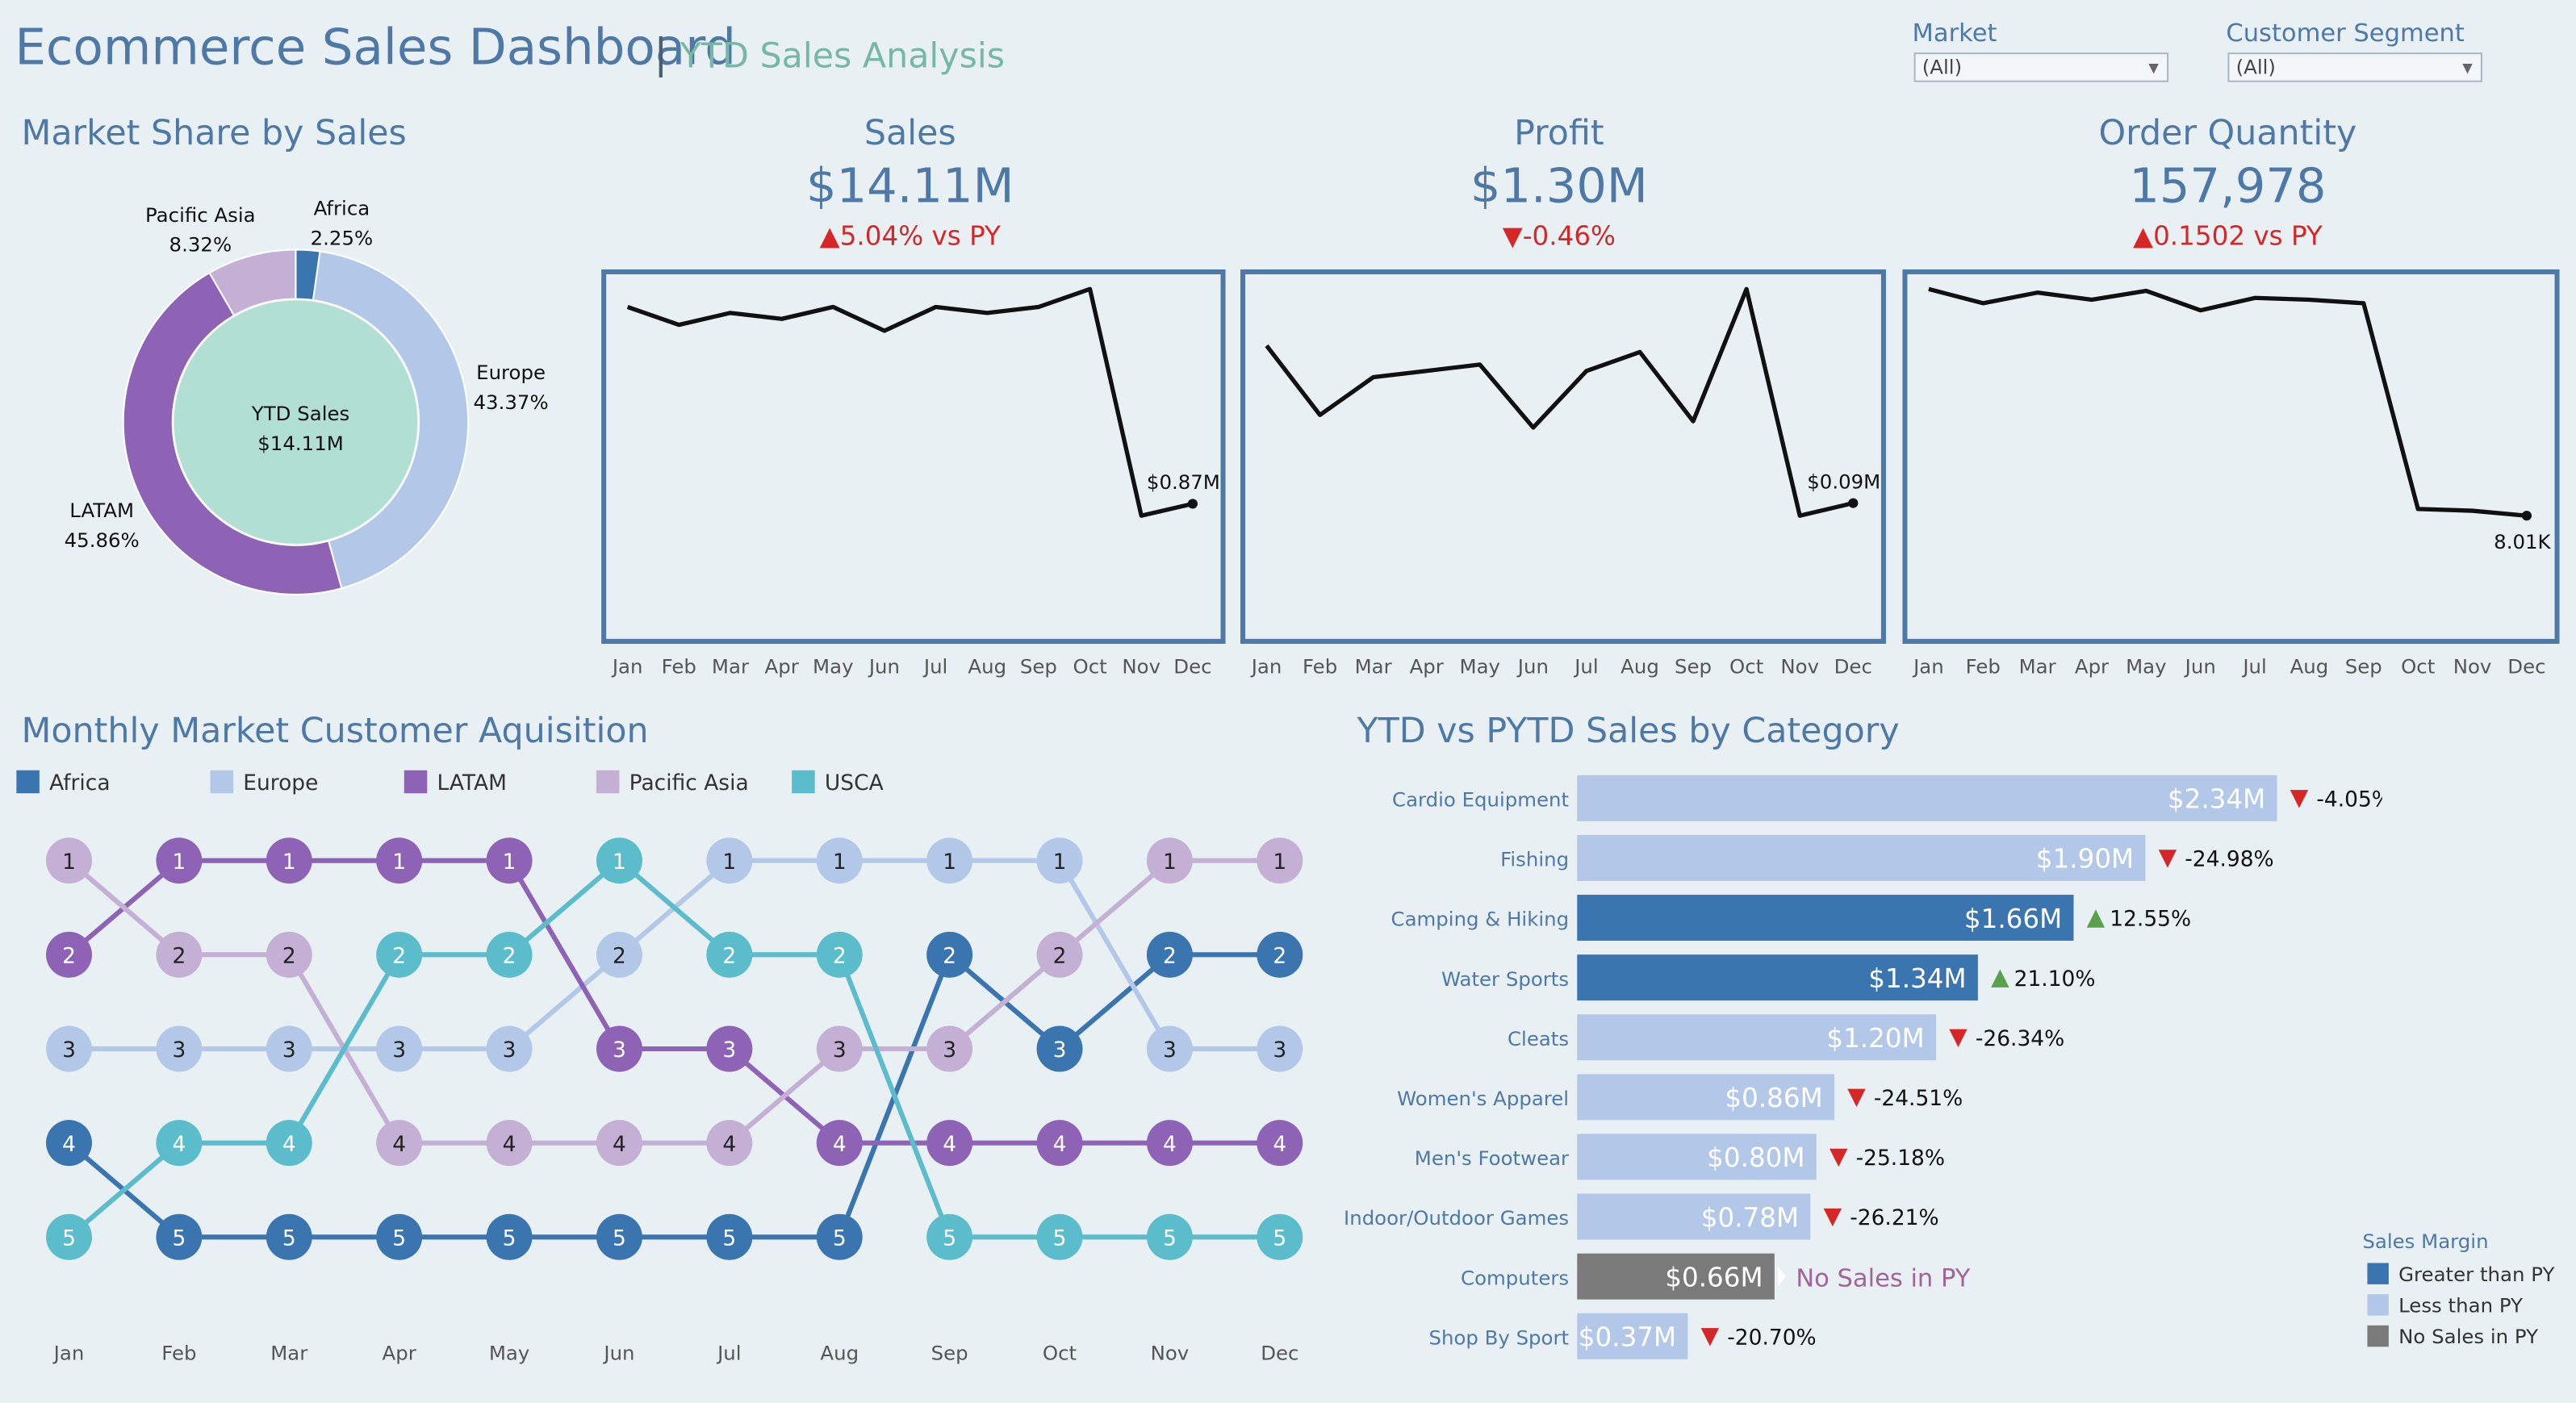  I want to click on donut-center-value: $14.11M, so click(300, 443).